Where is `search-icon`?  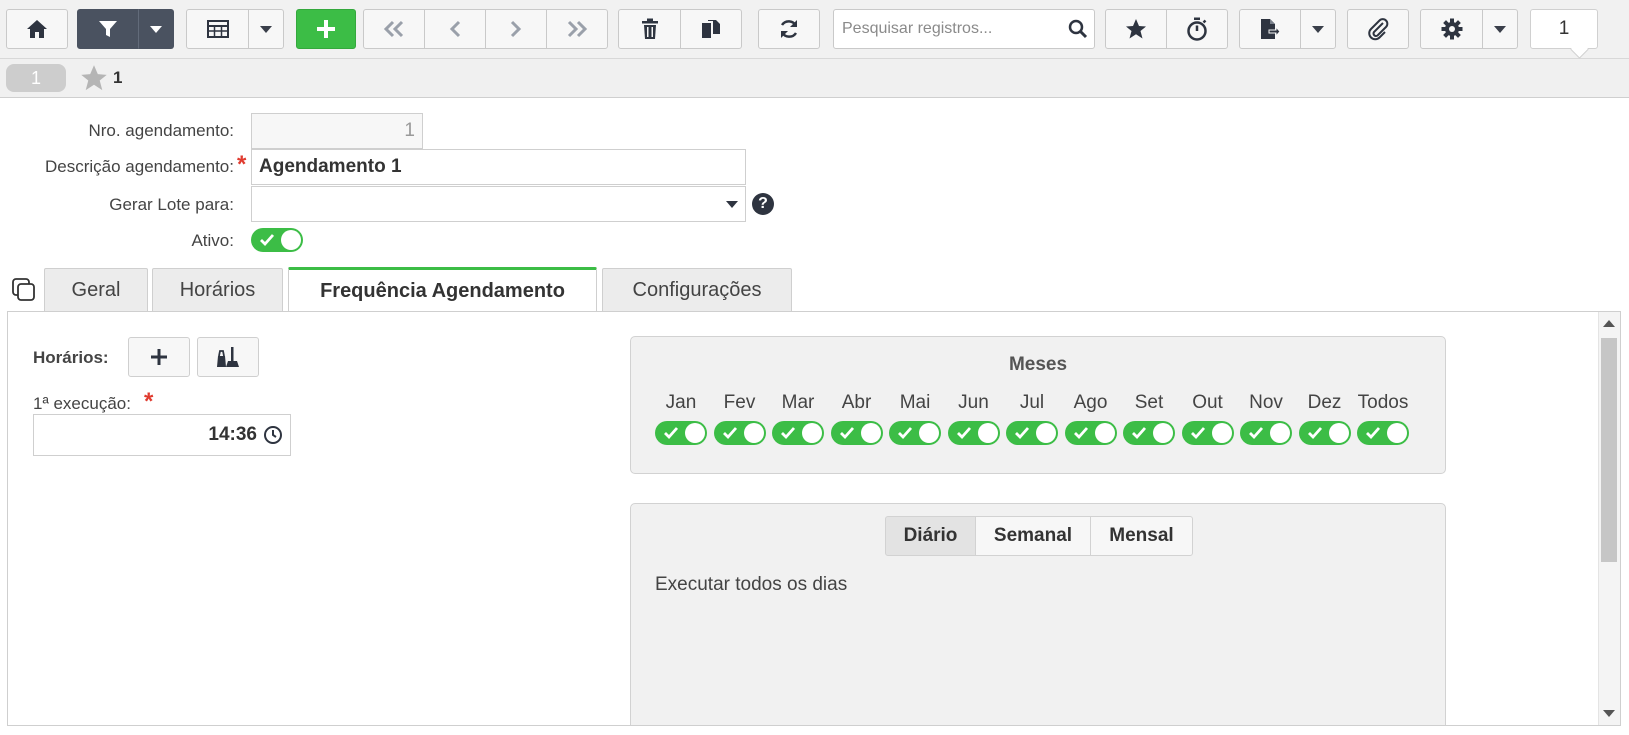
search-icon is located at coordinates (1078, 29).